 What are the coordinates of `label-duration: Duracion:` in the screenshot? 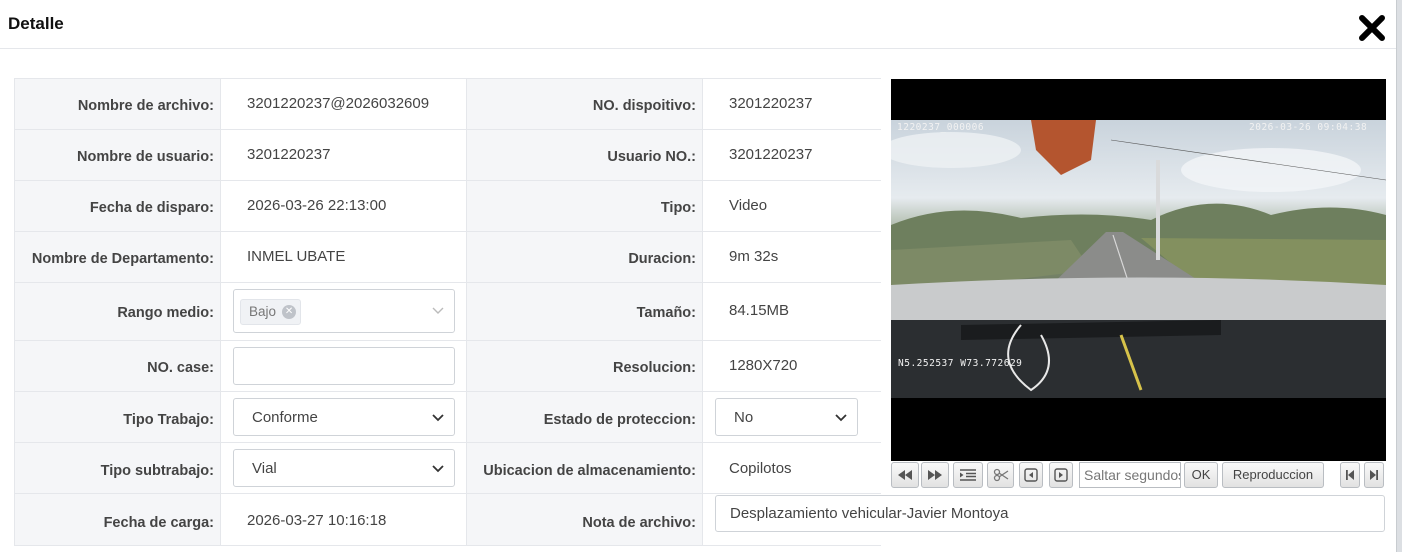 It's located at (662, 259).